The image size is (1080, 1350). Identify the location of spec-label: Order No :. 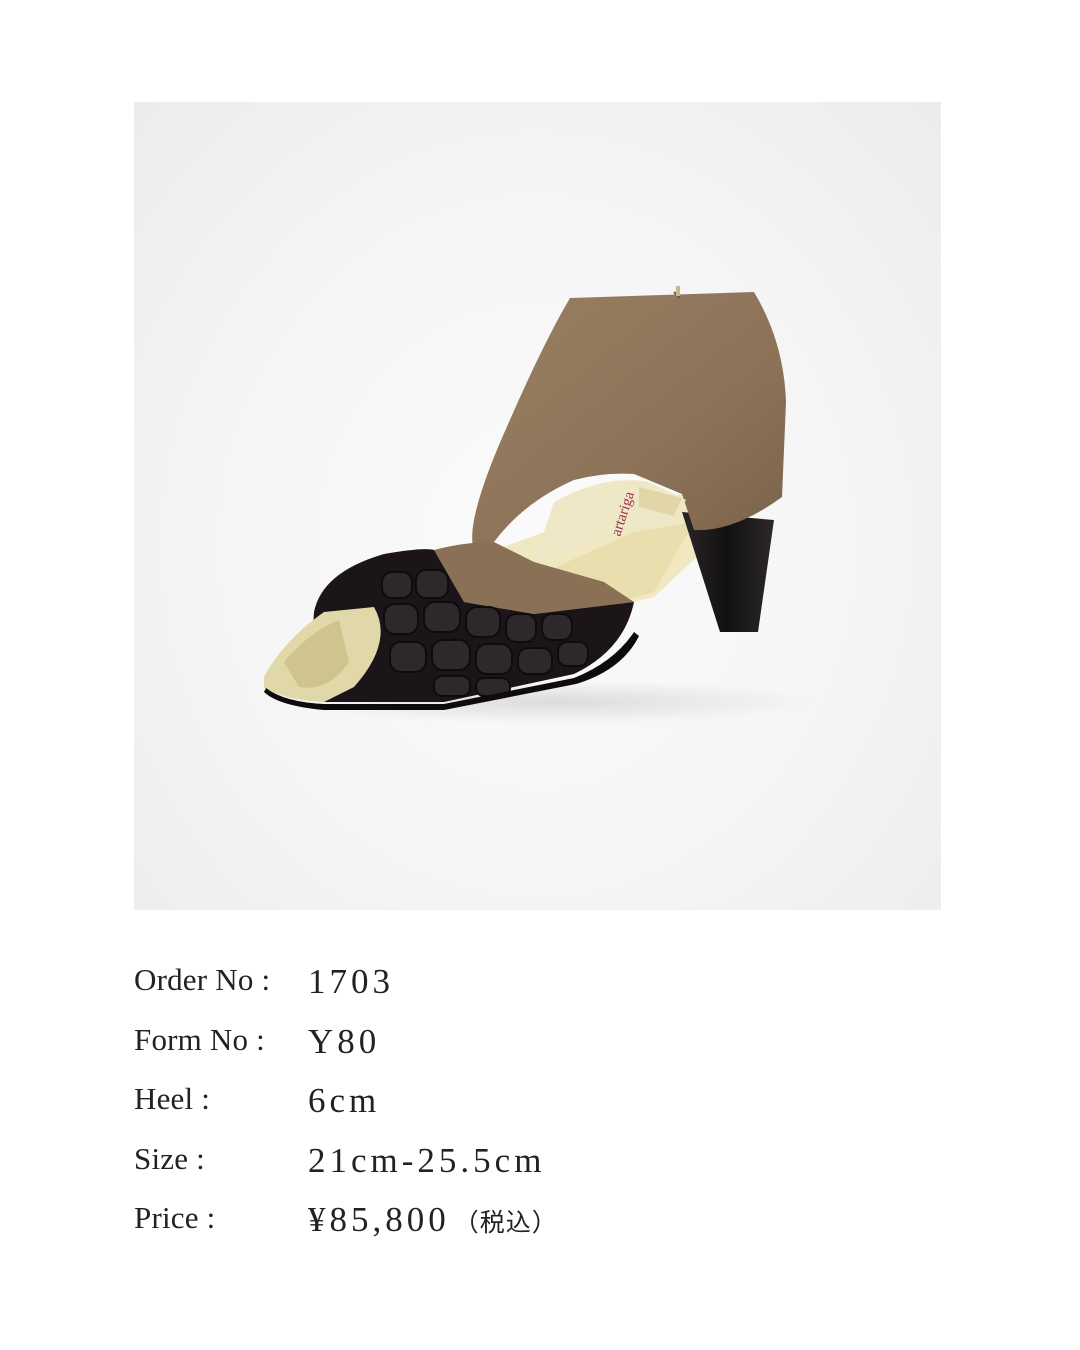
(202, 979).